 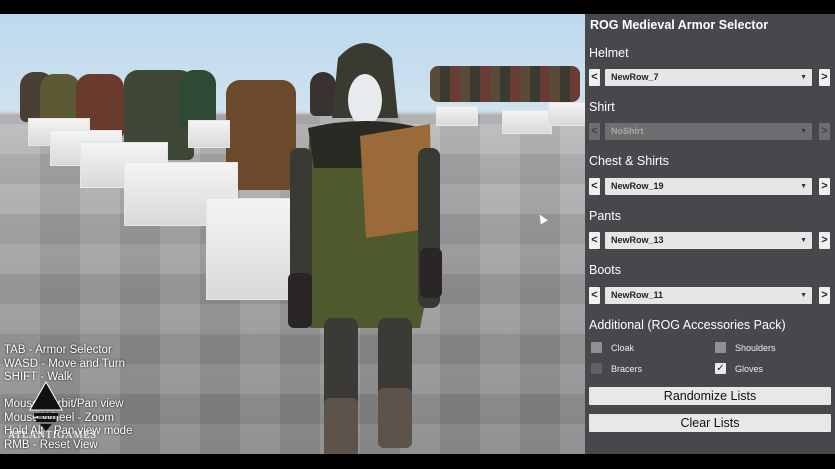 I want to click on cloak-checkbox, so click(x=596, y=347).